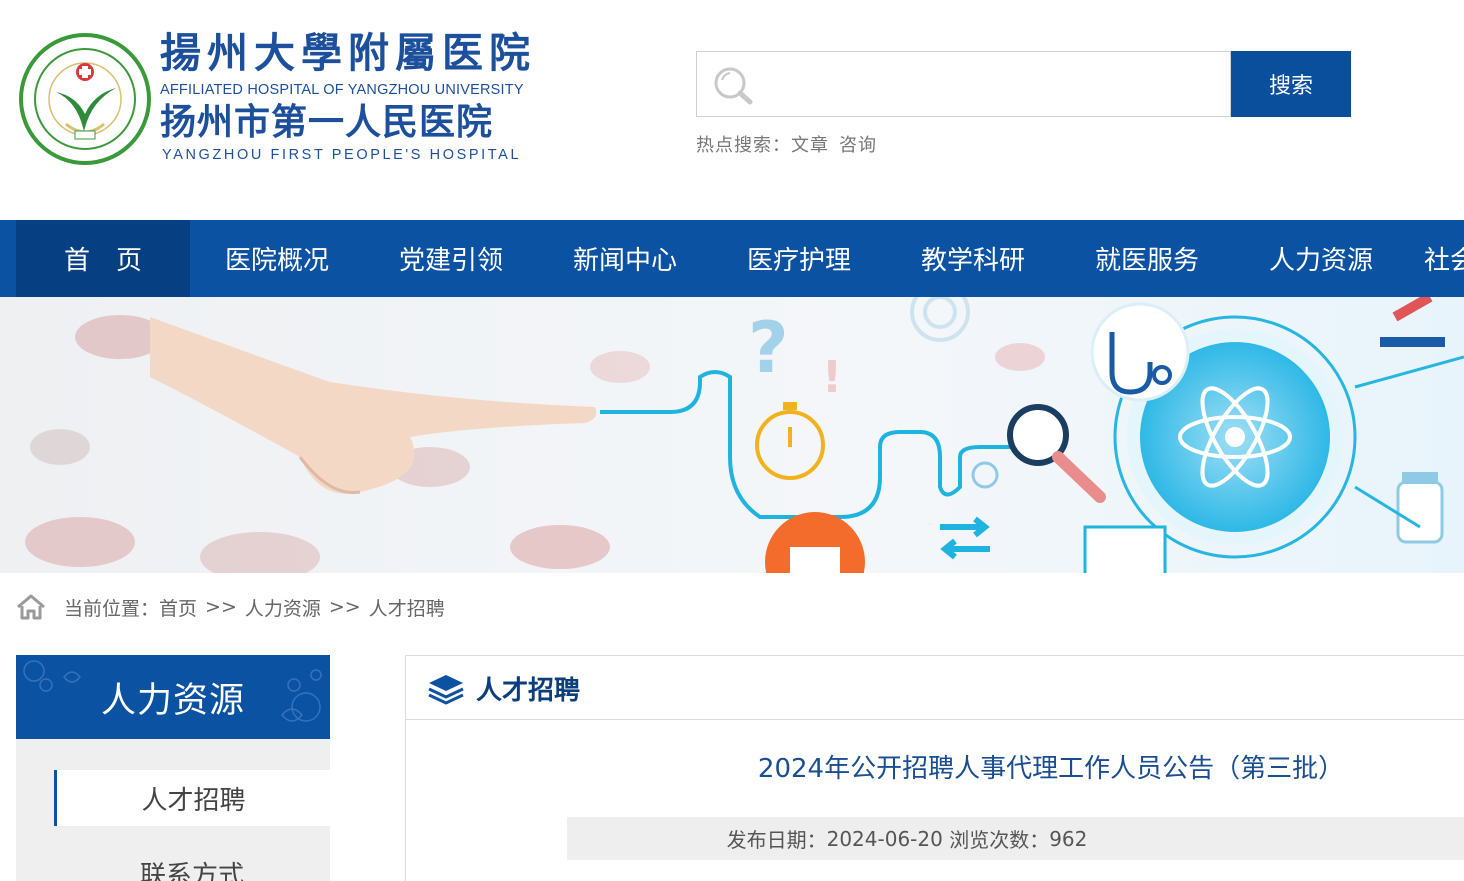  I want to click on home-icon, so click(31, 607).